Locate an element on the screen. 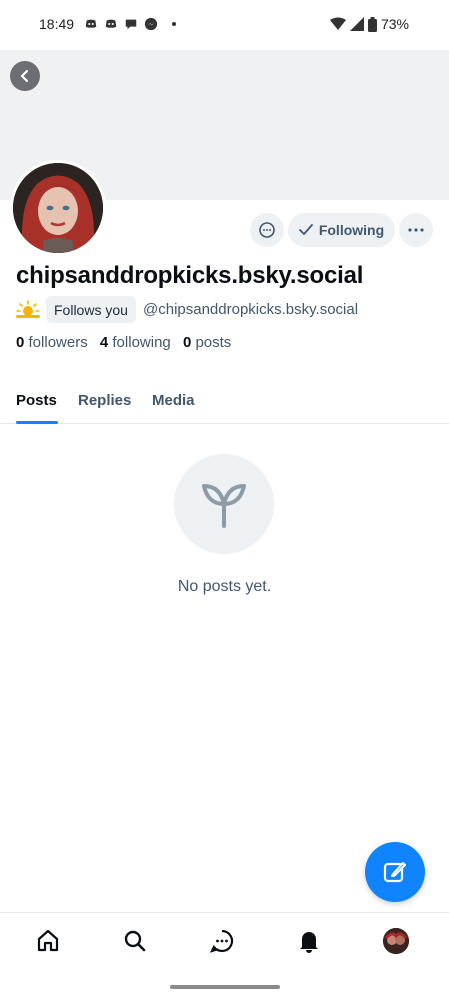 The image size is (449, 1000). profile-stats: 0 followers 4 following 0 posts is located at coordinates (123, 342).